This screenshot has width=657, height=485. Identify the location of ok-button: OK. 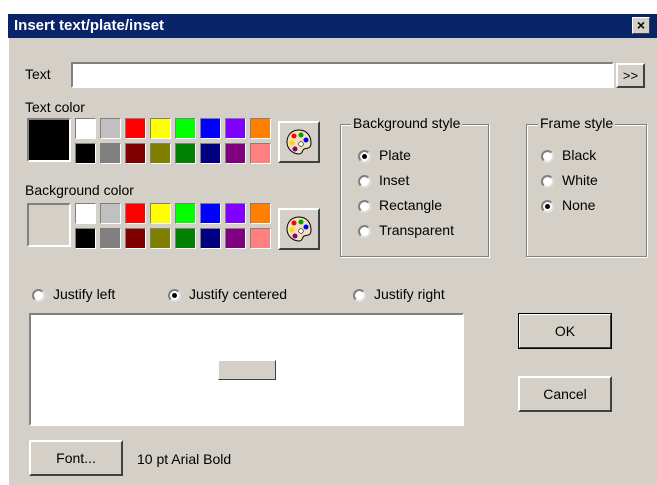
(565, 331).